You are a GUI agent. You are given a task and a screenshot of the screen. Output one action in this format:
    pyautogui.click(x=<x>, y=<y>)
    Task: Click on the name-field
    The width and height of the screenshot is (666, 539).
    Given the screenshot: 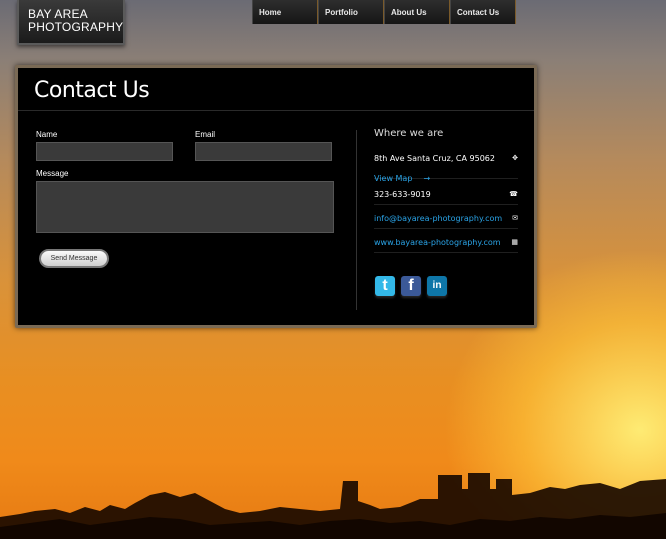 What is the action you would take?
    pyautogui.click(x=104, y=151)
    